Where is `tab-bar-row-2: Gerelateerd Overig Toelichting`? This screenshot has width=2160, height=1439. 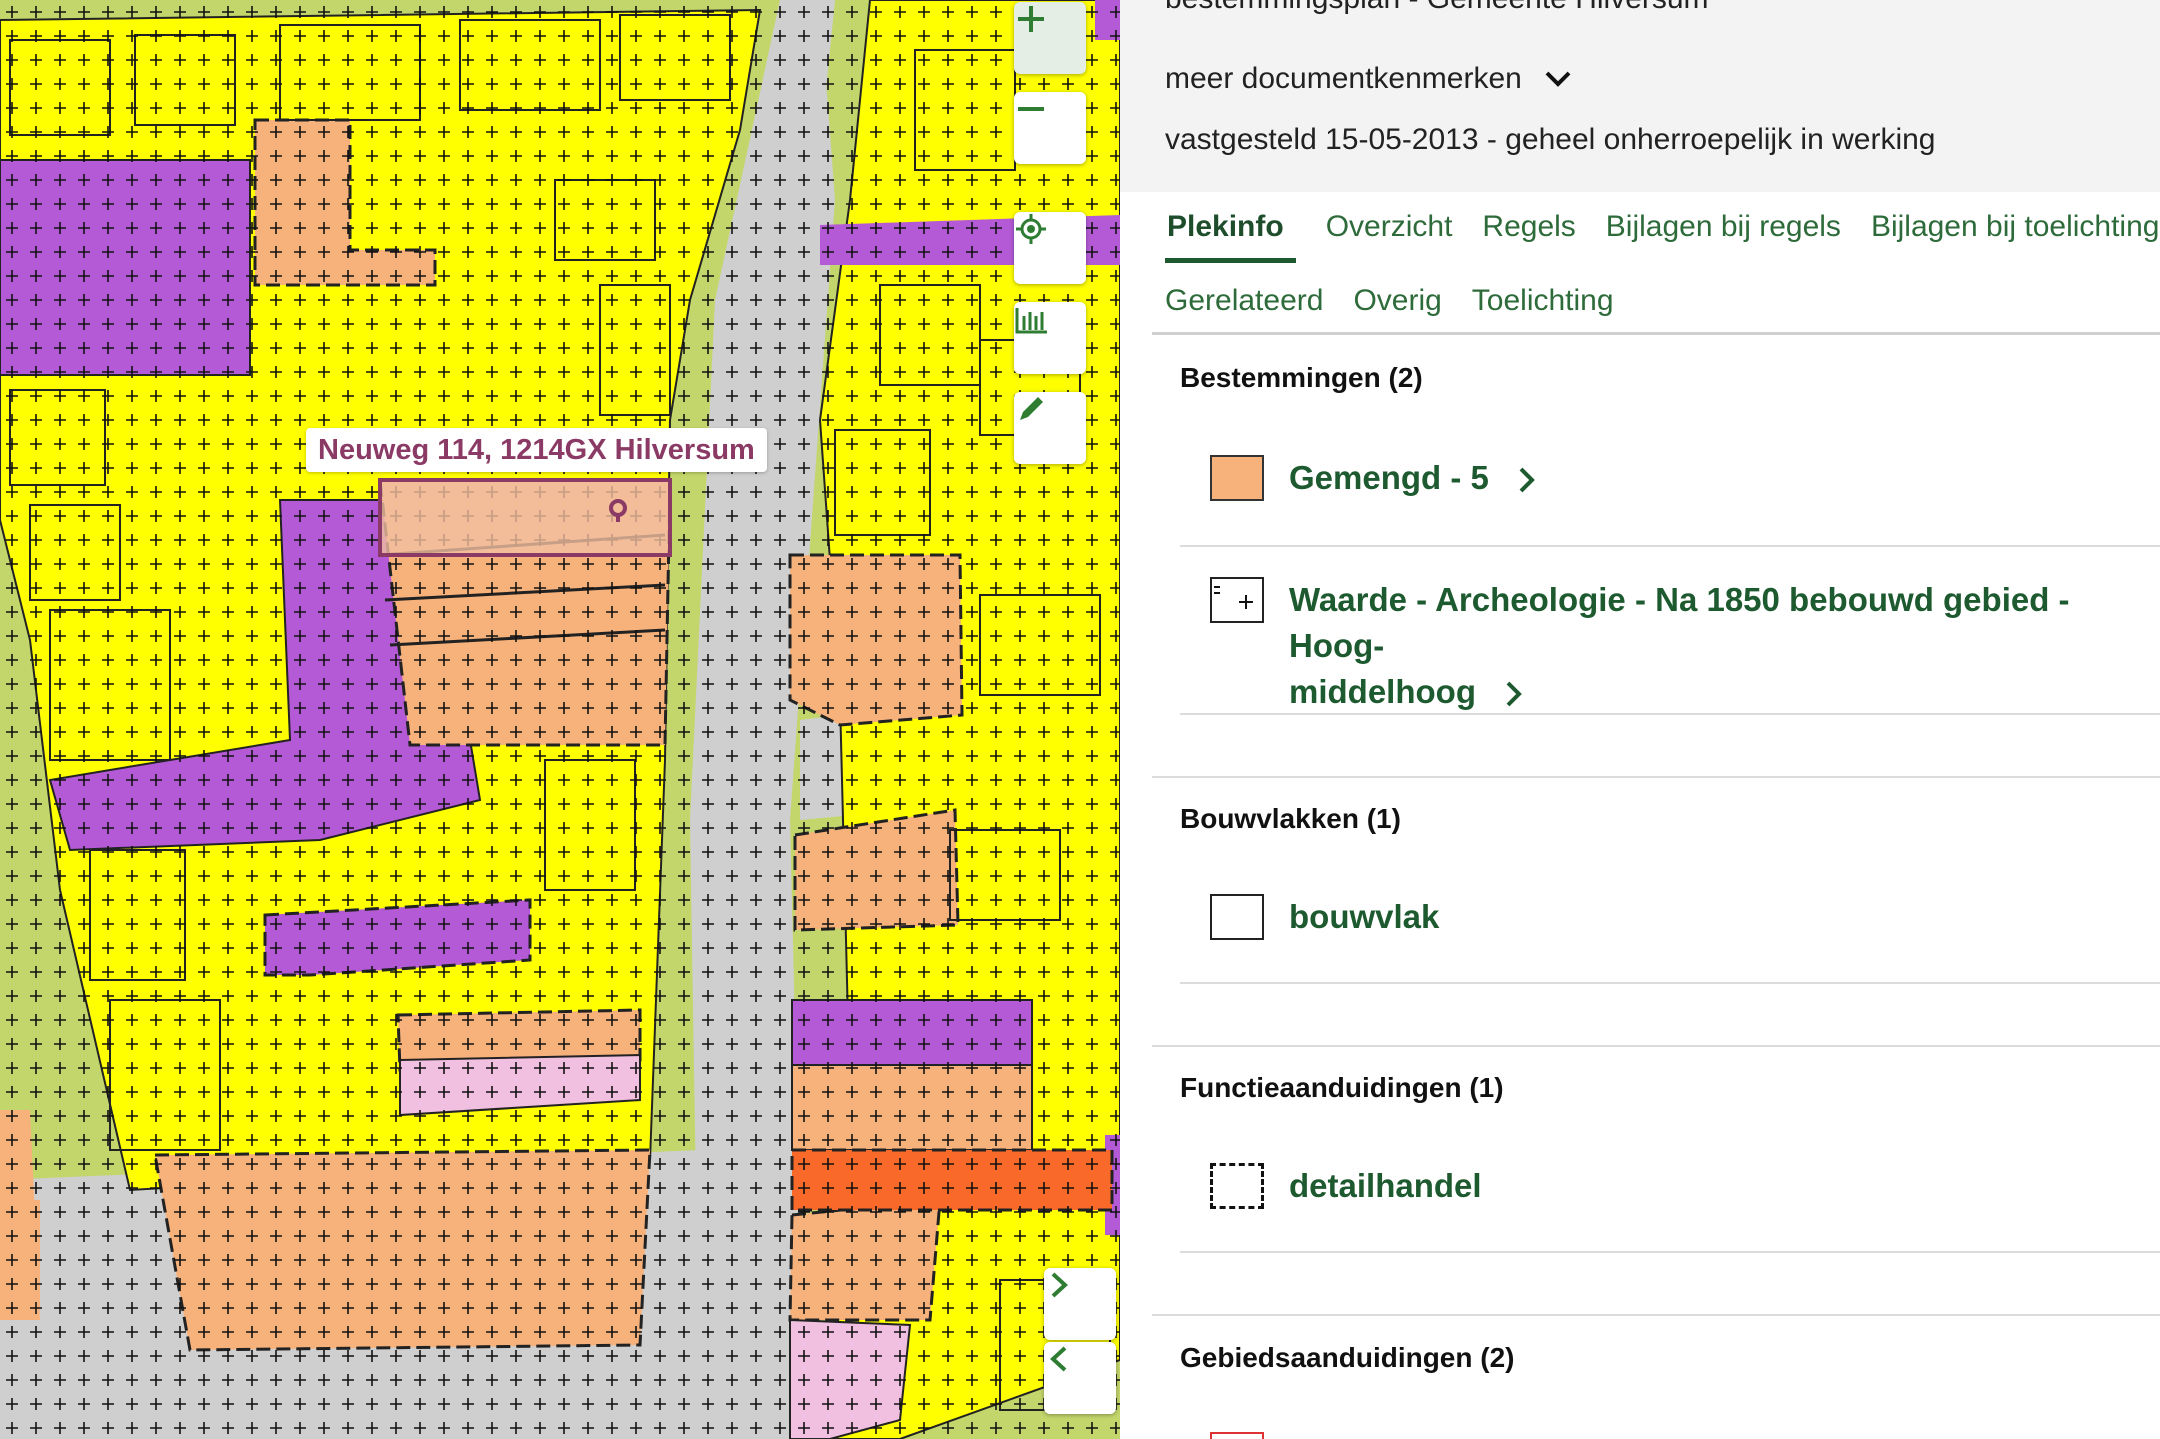 tab-bar-row-2: Gerelateerd Overig Toelichting is located at coordinates (1389, 308).